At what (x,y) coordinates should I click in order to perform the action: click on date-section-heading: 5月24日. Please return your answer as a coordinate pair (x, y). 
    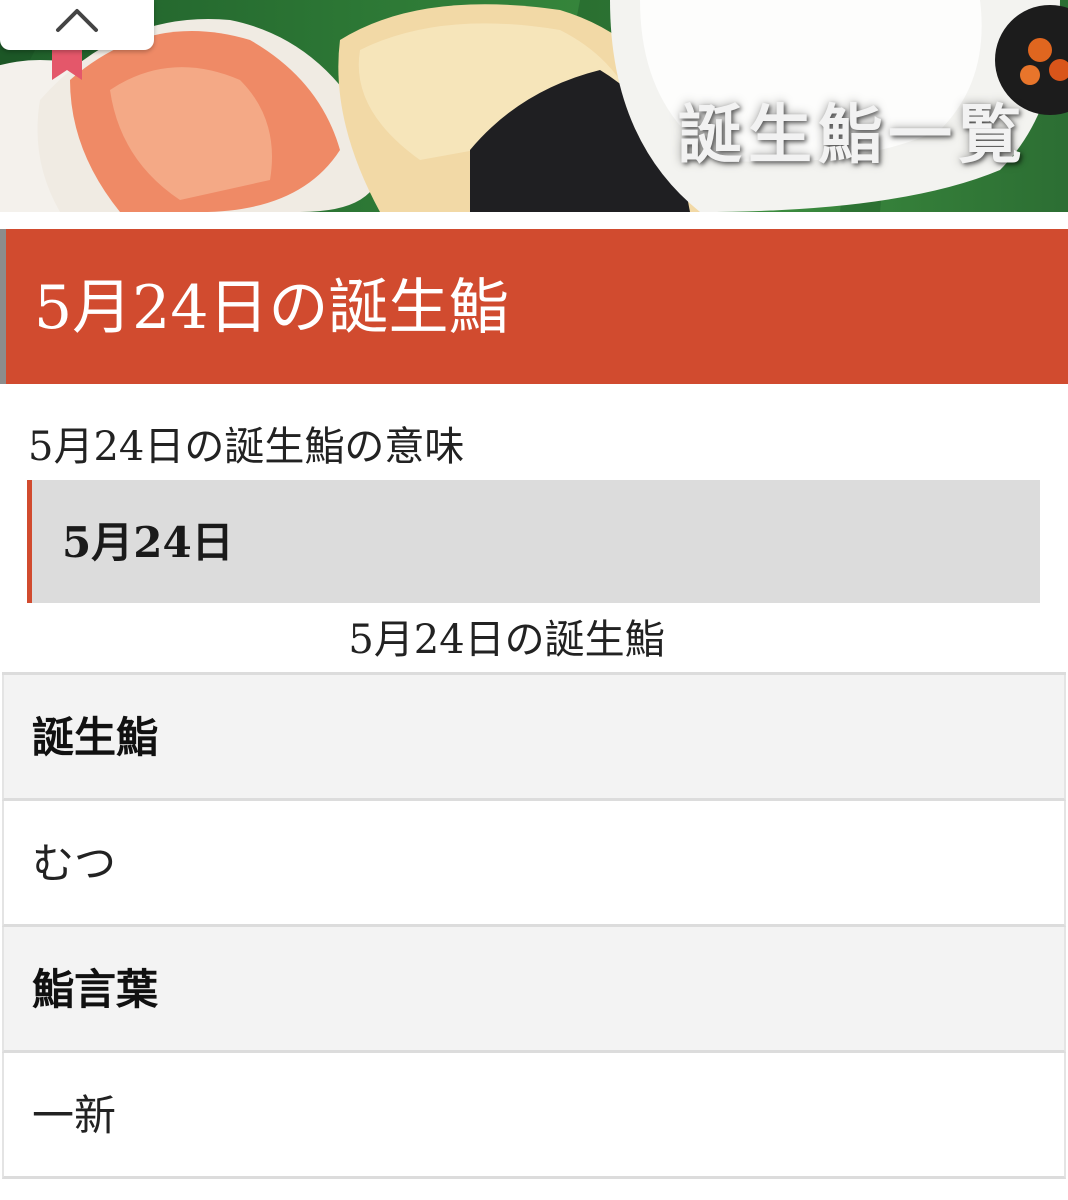
    Looking at the image, I should click on (533, 541).